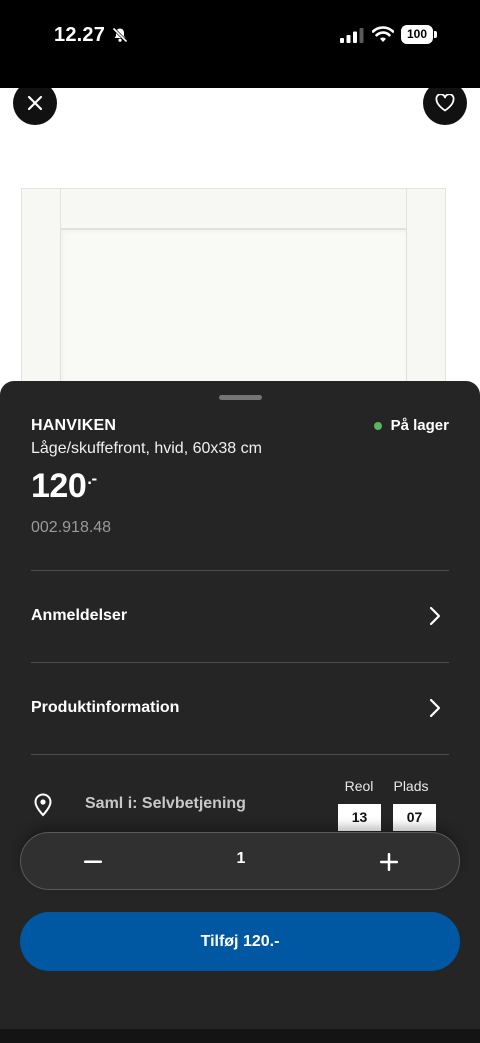 The height and width of the screenshot is (1043, 480). I want to click on add-to-cart-button: Tilføj 120.-, so click(240, 941).